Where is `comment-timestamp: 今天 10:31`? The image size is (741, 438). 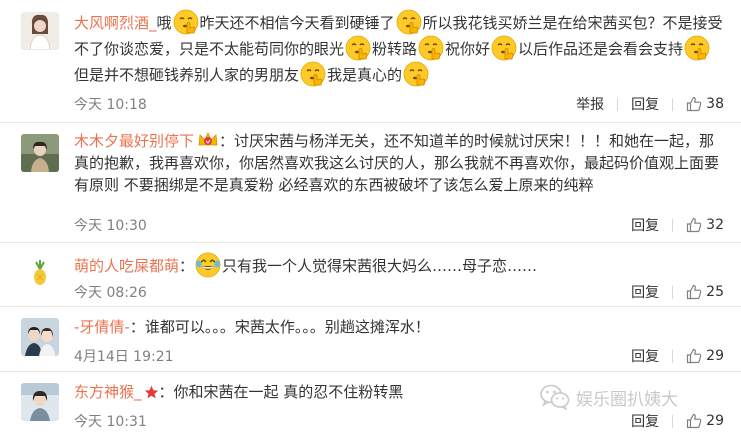 comment-timestamp: 今天 10:31 is located at coordinates (110, 422).